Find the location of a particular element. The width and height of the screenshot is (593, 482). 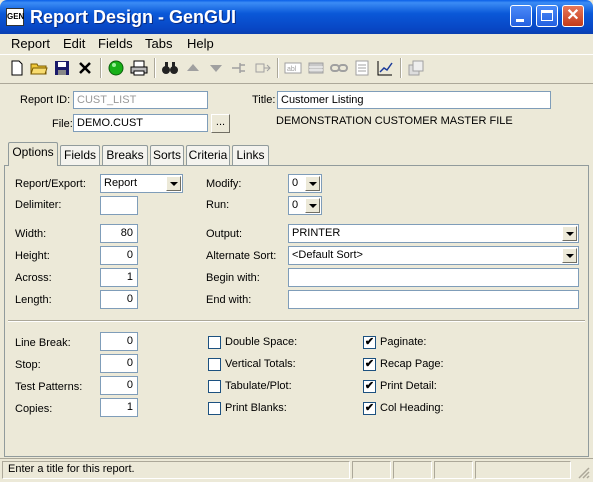

paginate-label: Paginate: is located at coordinates (403, 342).